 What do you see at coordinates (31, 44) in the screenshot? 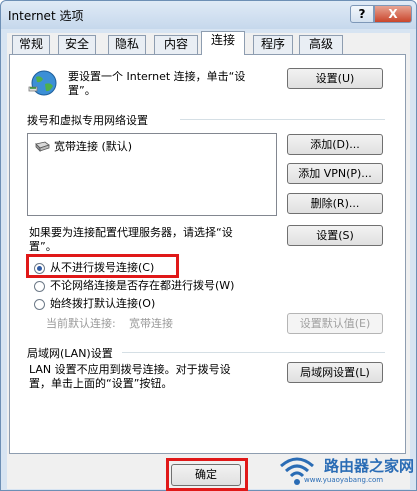
I see `tab-general: 常规` at bounding box center [31, 44].